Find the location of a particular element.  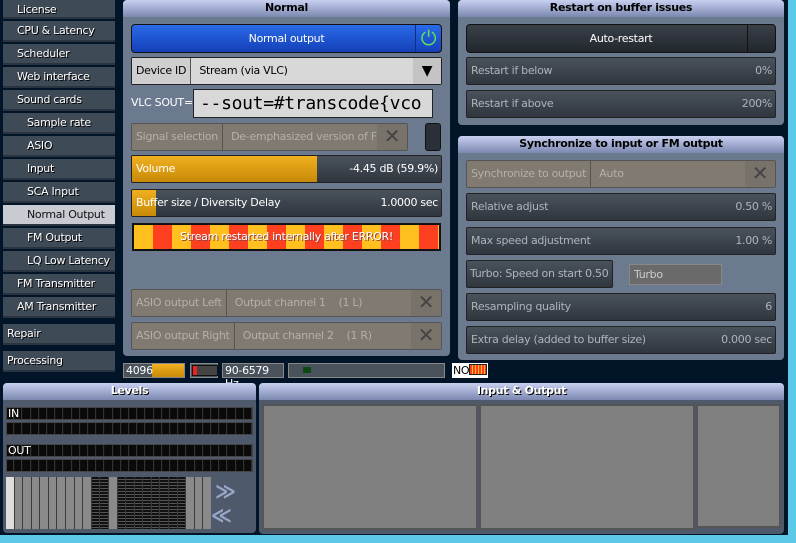

sidebar-item: LQ Low Latency is located at coordinates (59, 261).